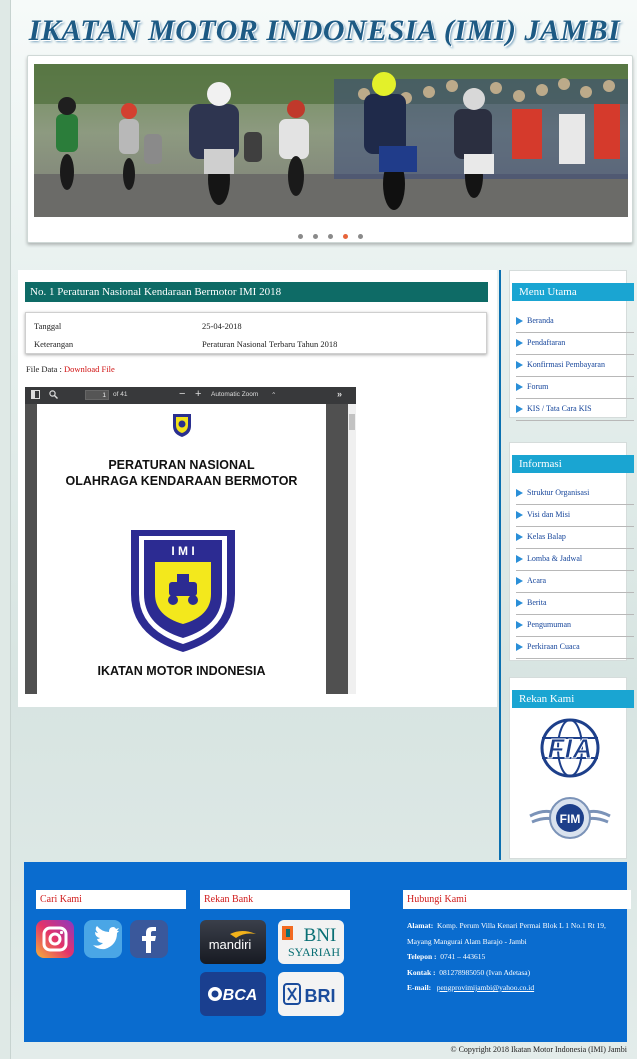 The height and width of the screenshot is (1059, 637). I want to click on menu-item-kis: KIS / Tata Cara KIS, so click(575, 410).